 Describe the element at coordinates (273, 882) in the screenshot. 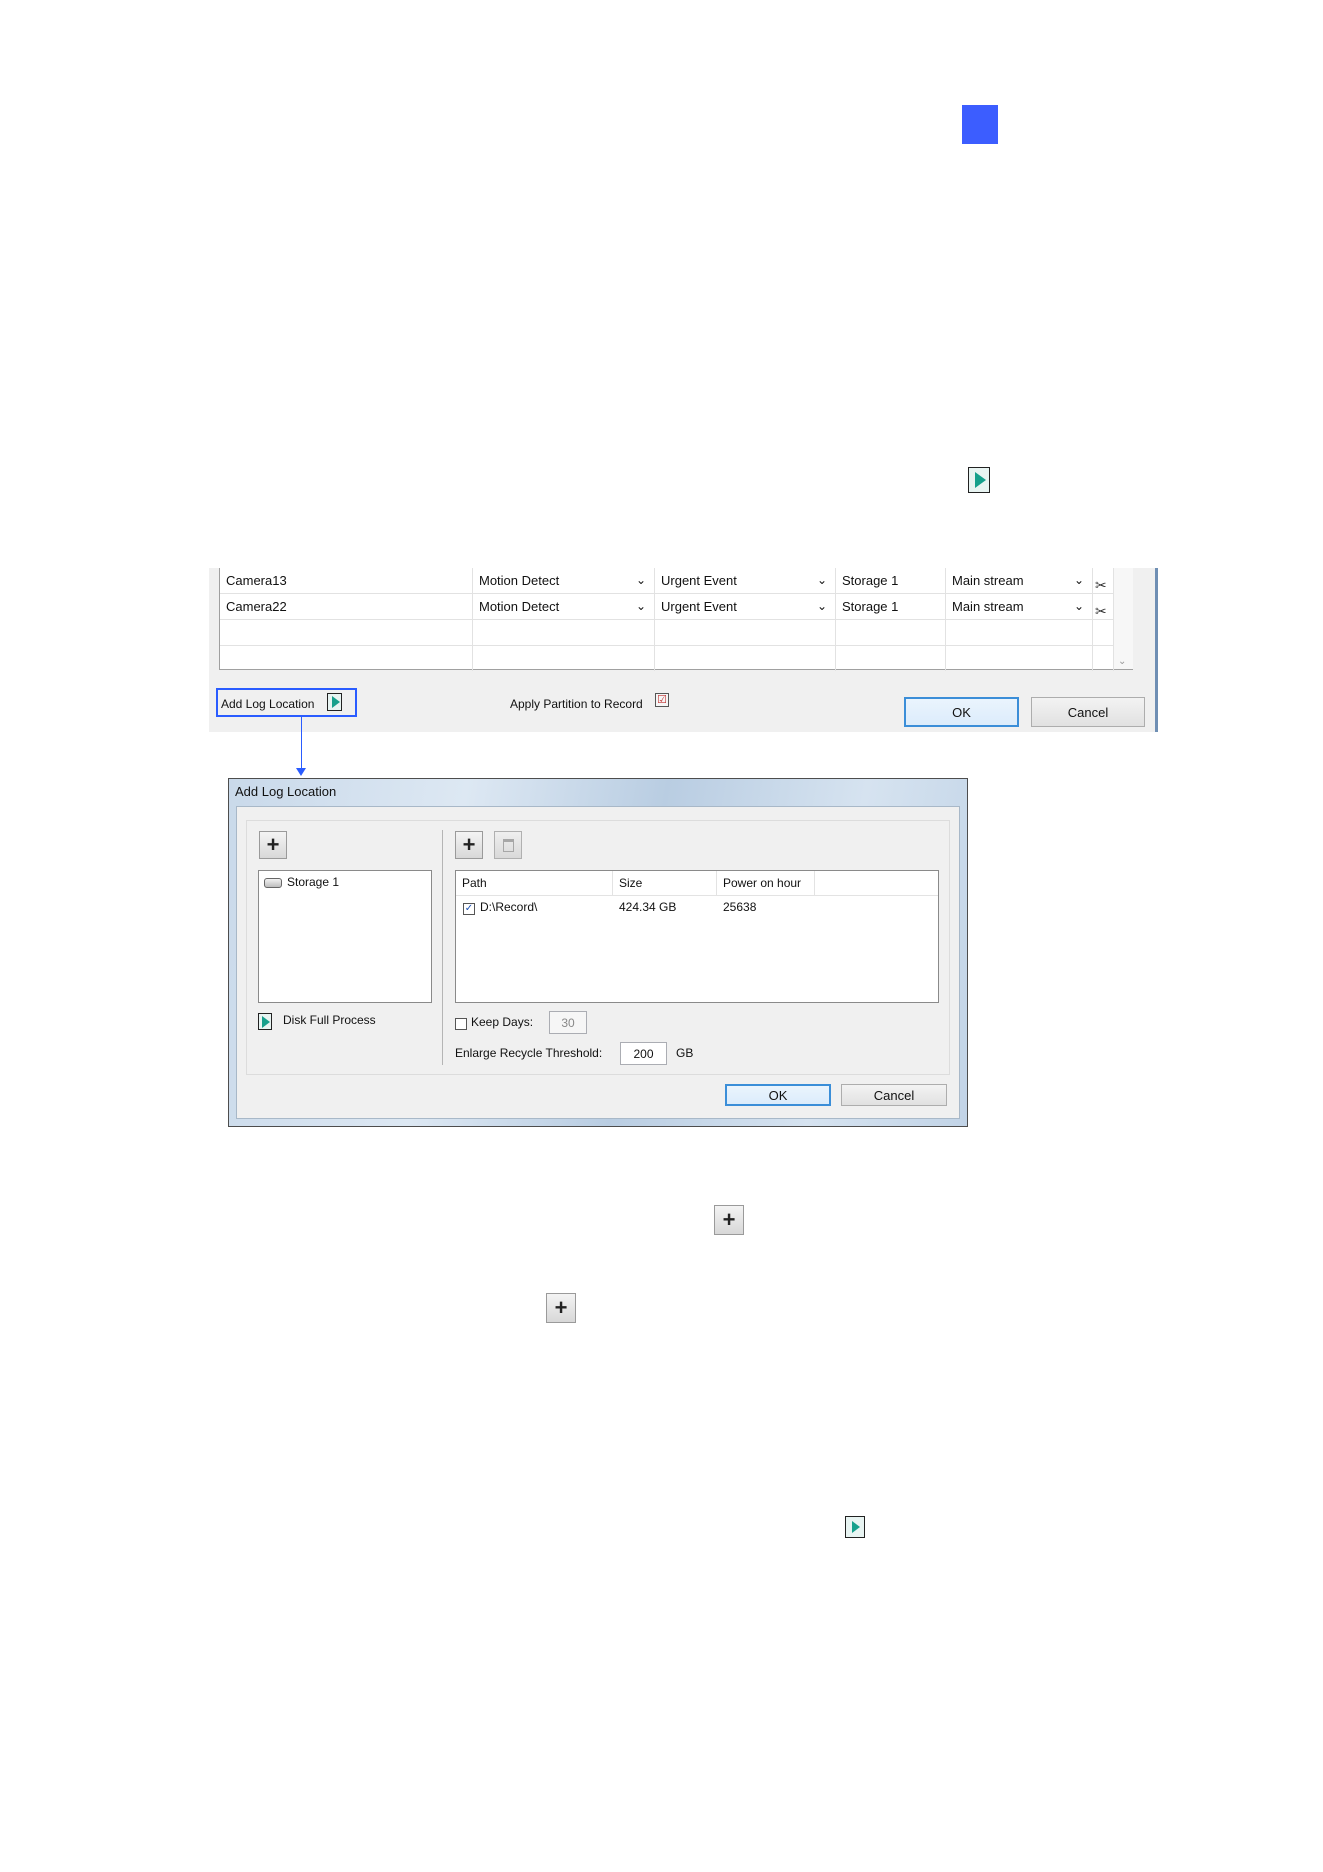

I see `hard-disk-icon` at that location.